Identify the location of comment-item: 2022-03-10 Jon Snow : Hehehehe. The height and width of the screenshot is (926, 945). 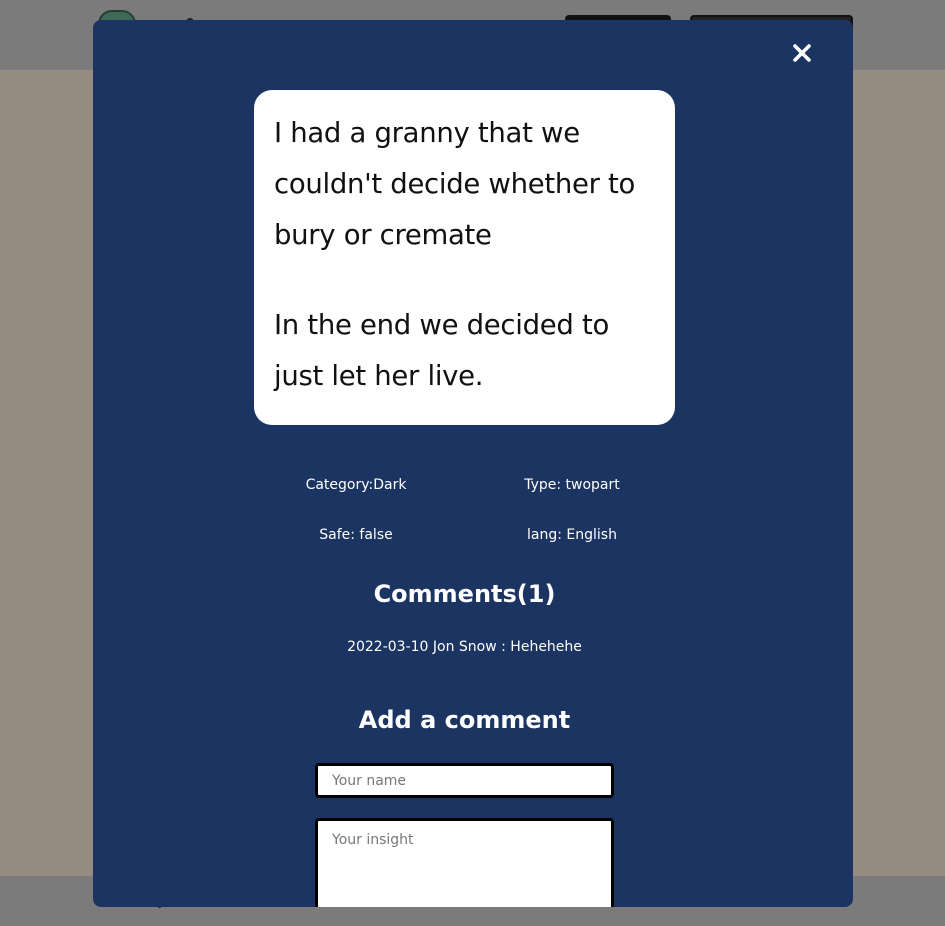
(464, 647).